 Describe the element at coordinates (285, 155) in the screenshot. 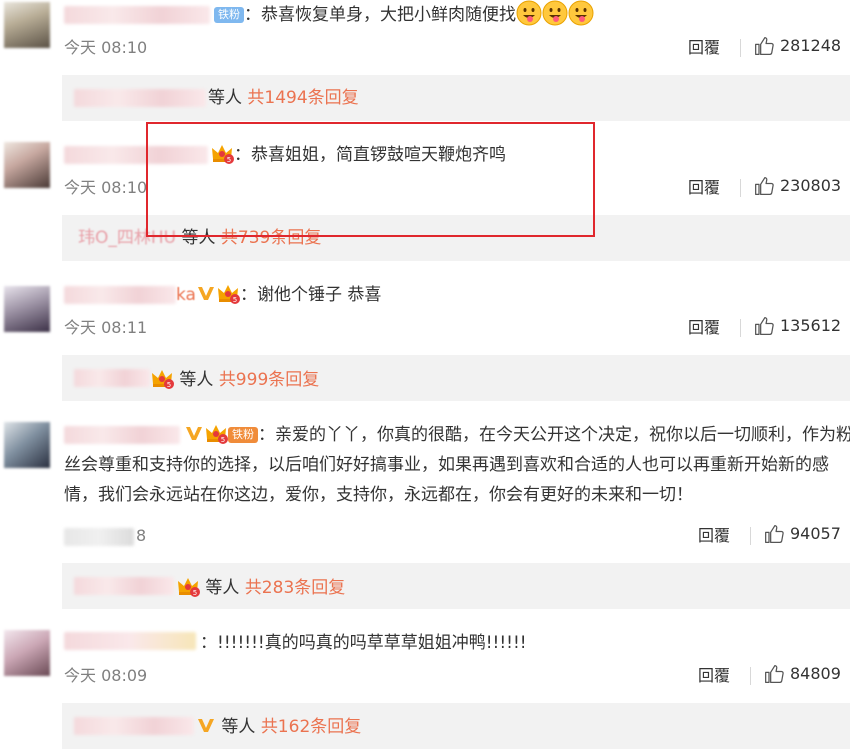

I see `comment-text: ：恭喜姐姐，简直锣鼓喧天鞭炮齐鸣` at that location.